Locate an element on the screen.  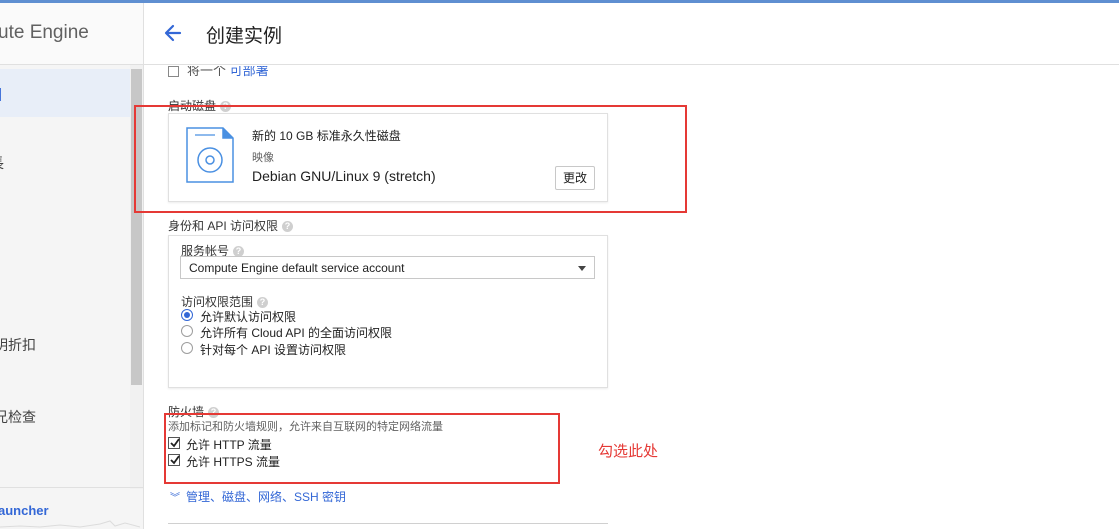
allow-https-label: 允许 HTTPS 流量 is located at coordinates (233, 462).